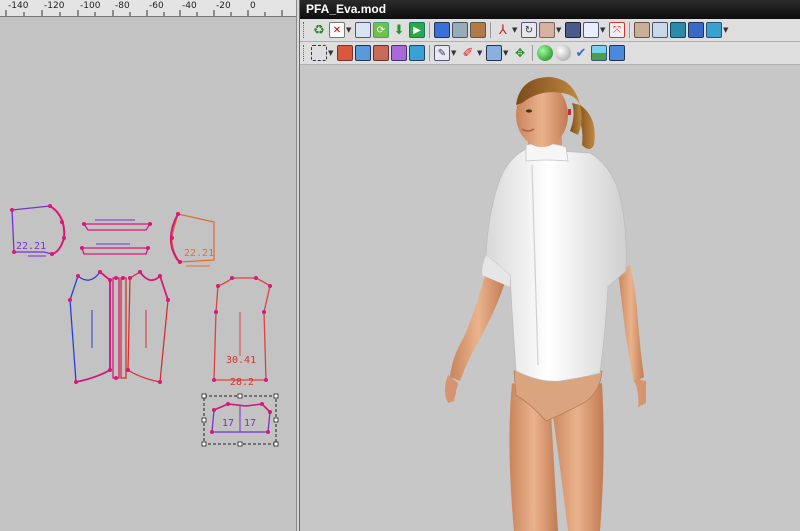  I want to click on refresh-icon: ⟳, so click(381, 30).